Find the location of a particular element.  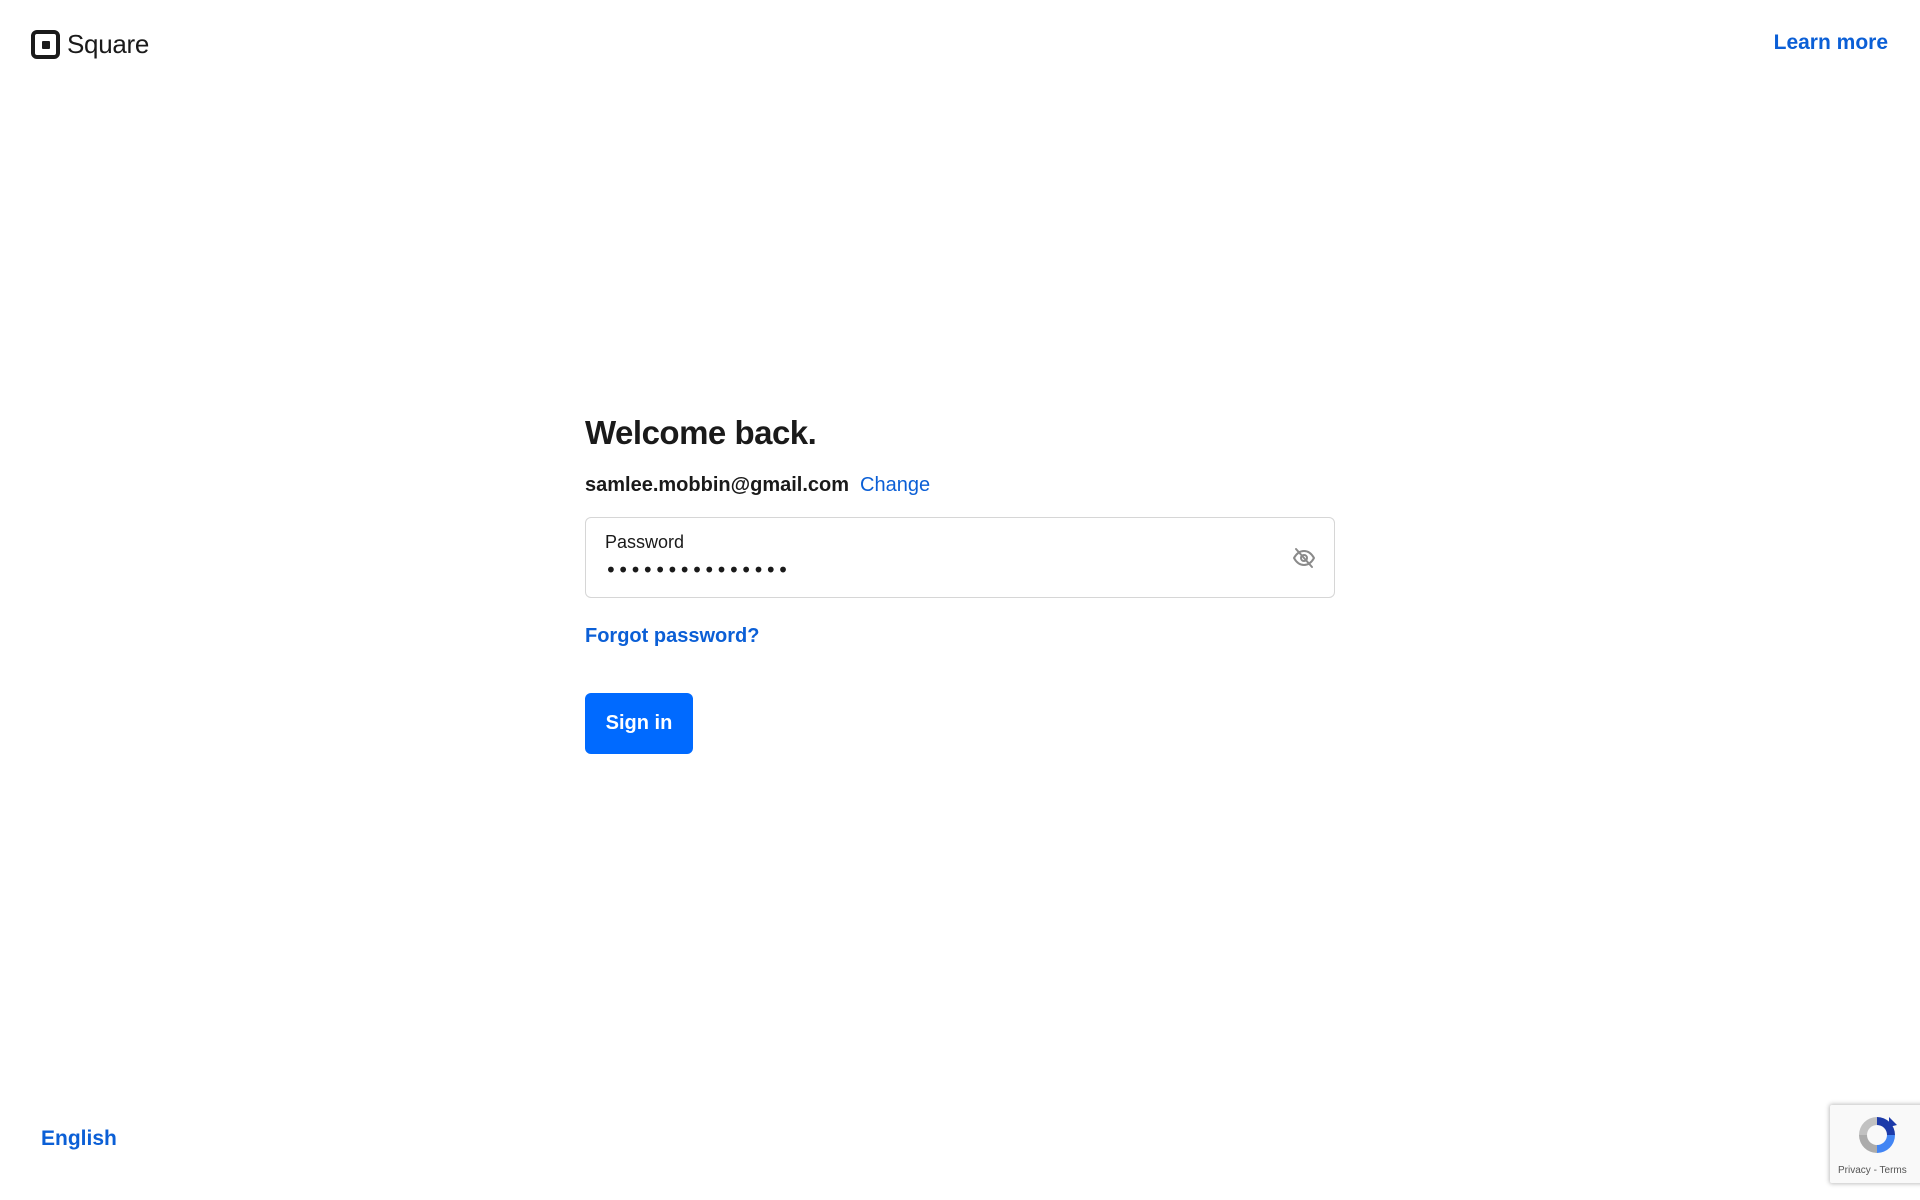

recaptcha-terms-link: Terms is located at coordinates (1893, 1170).